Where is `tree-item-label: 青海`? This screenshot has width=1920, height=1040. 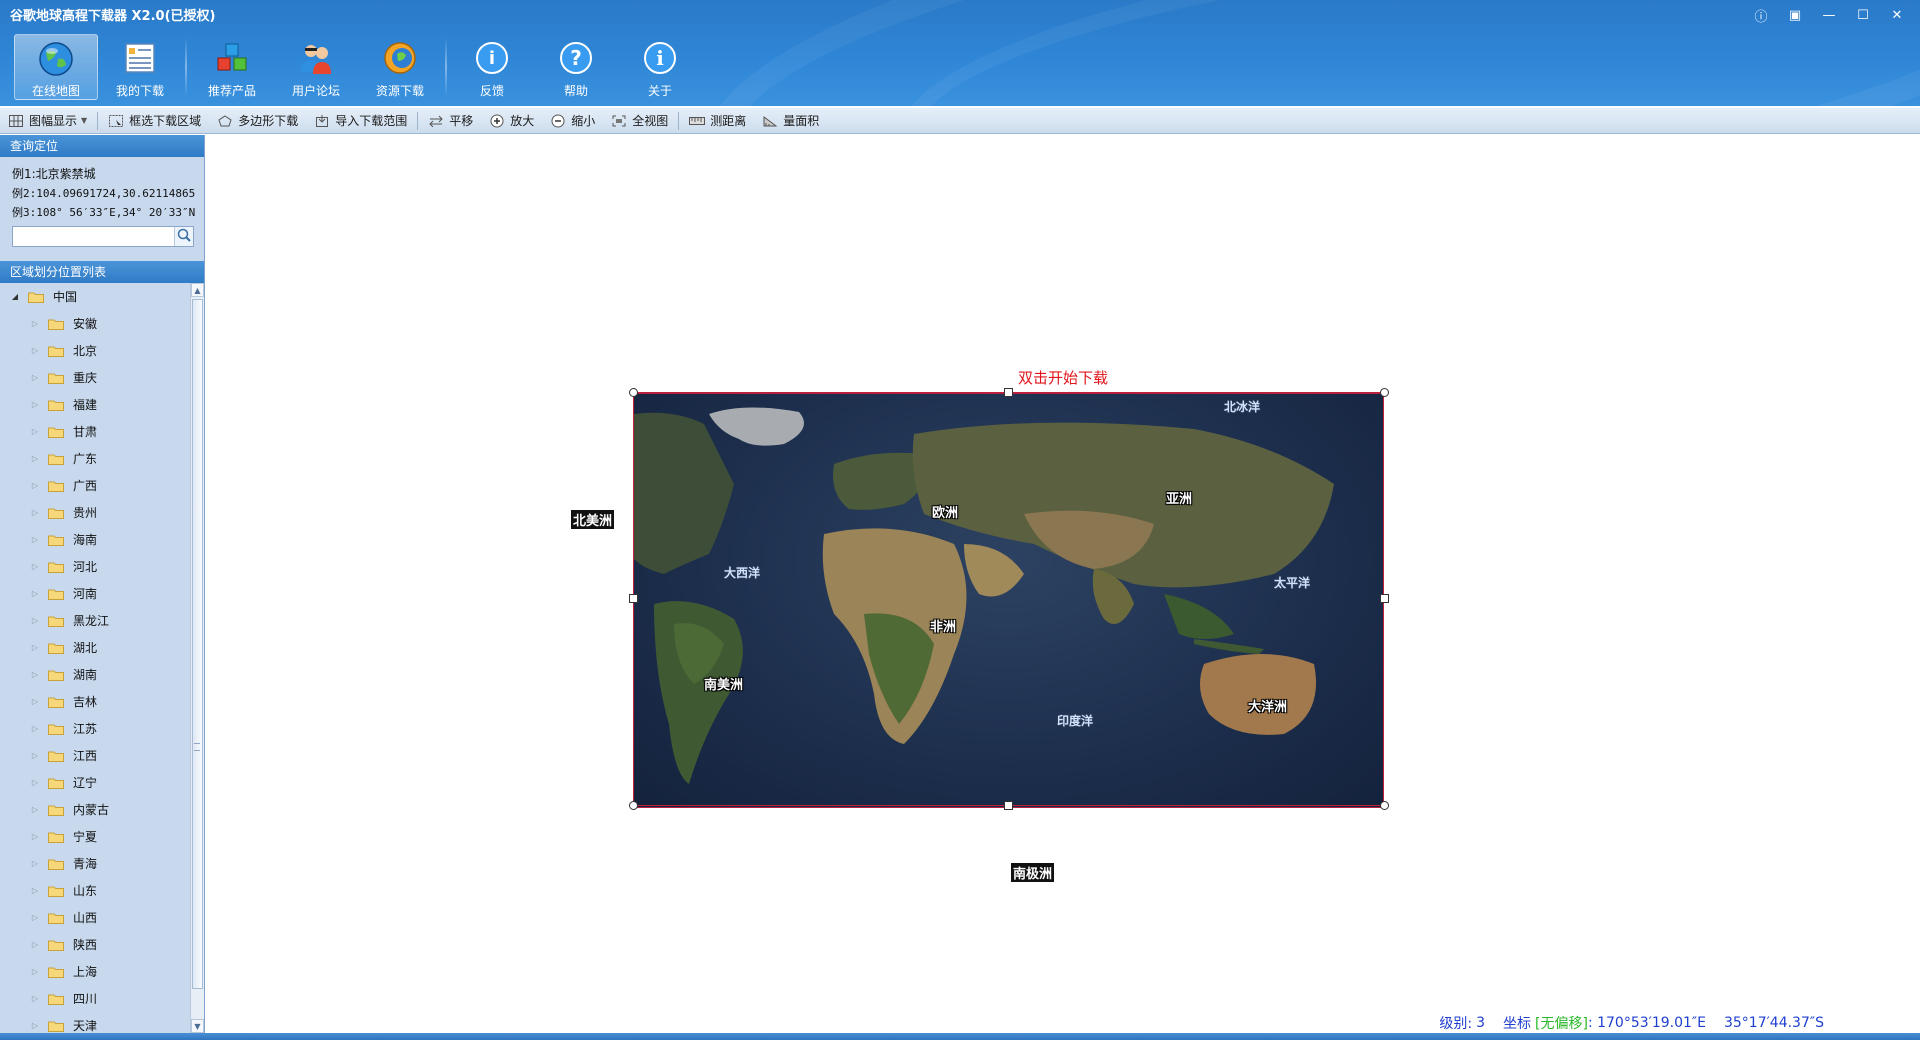 tree-item-label: 青海 is located at coordinates (85, 864).